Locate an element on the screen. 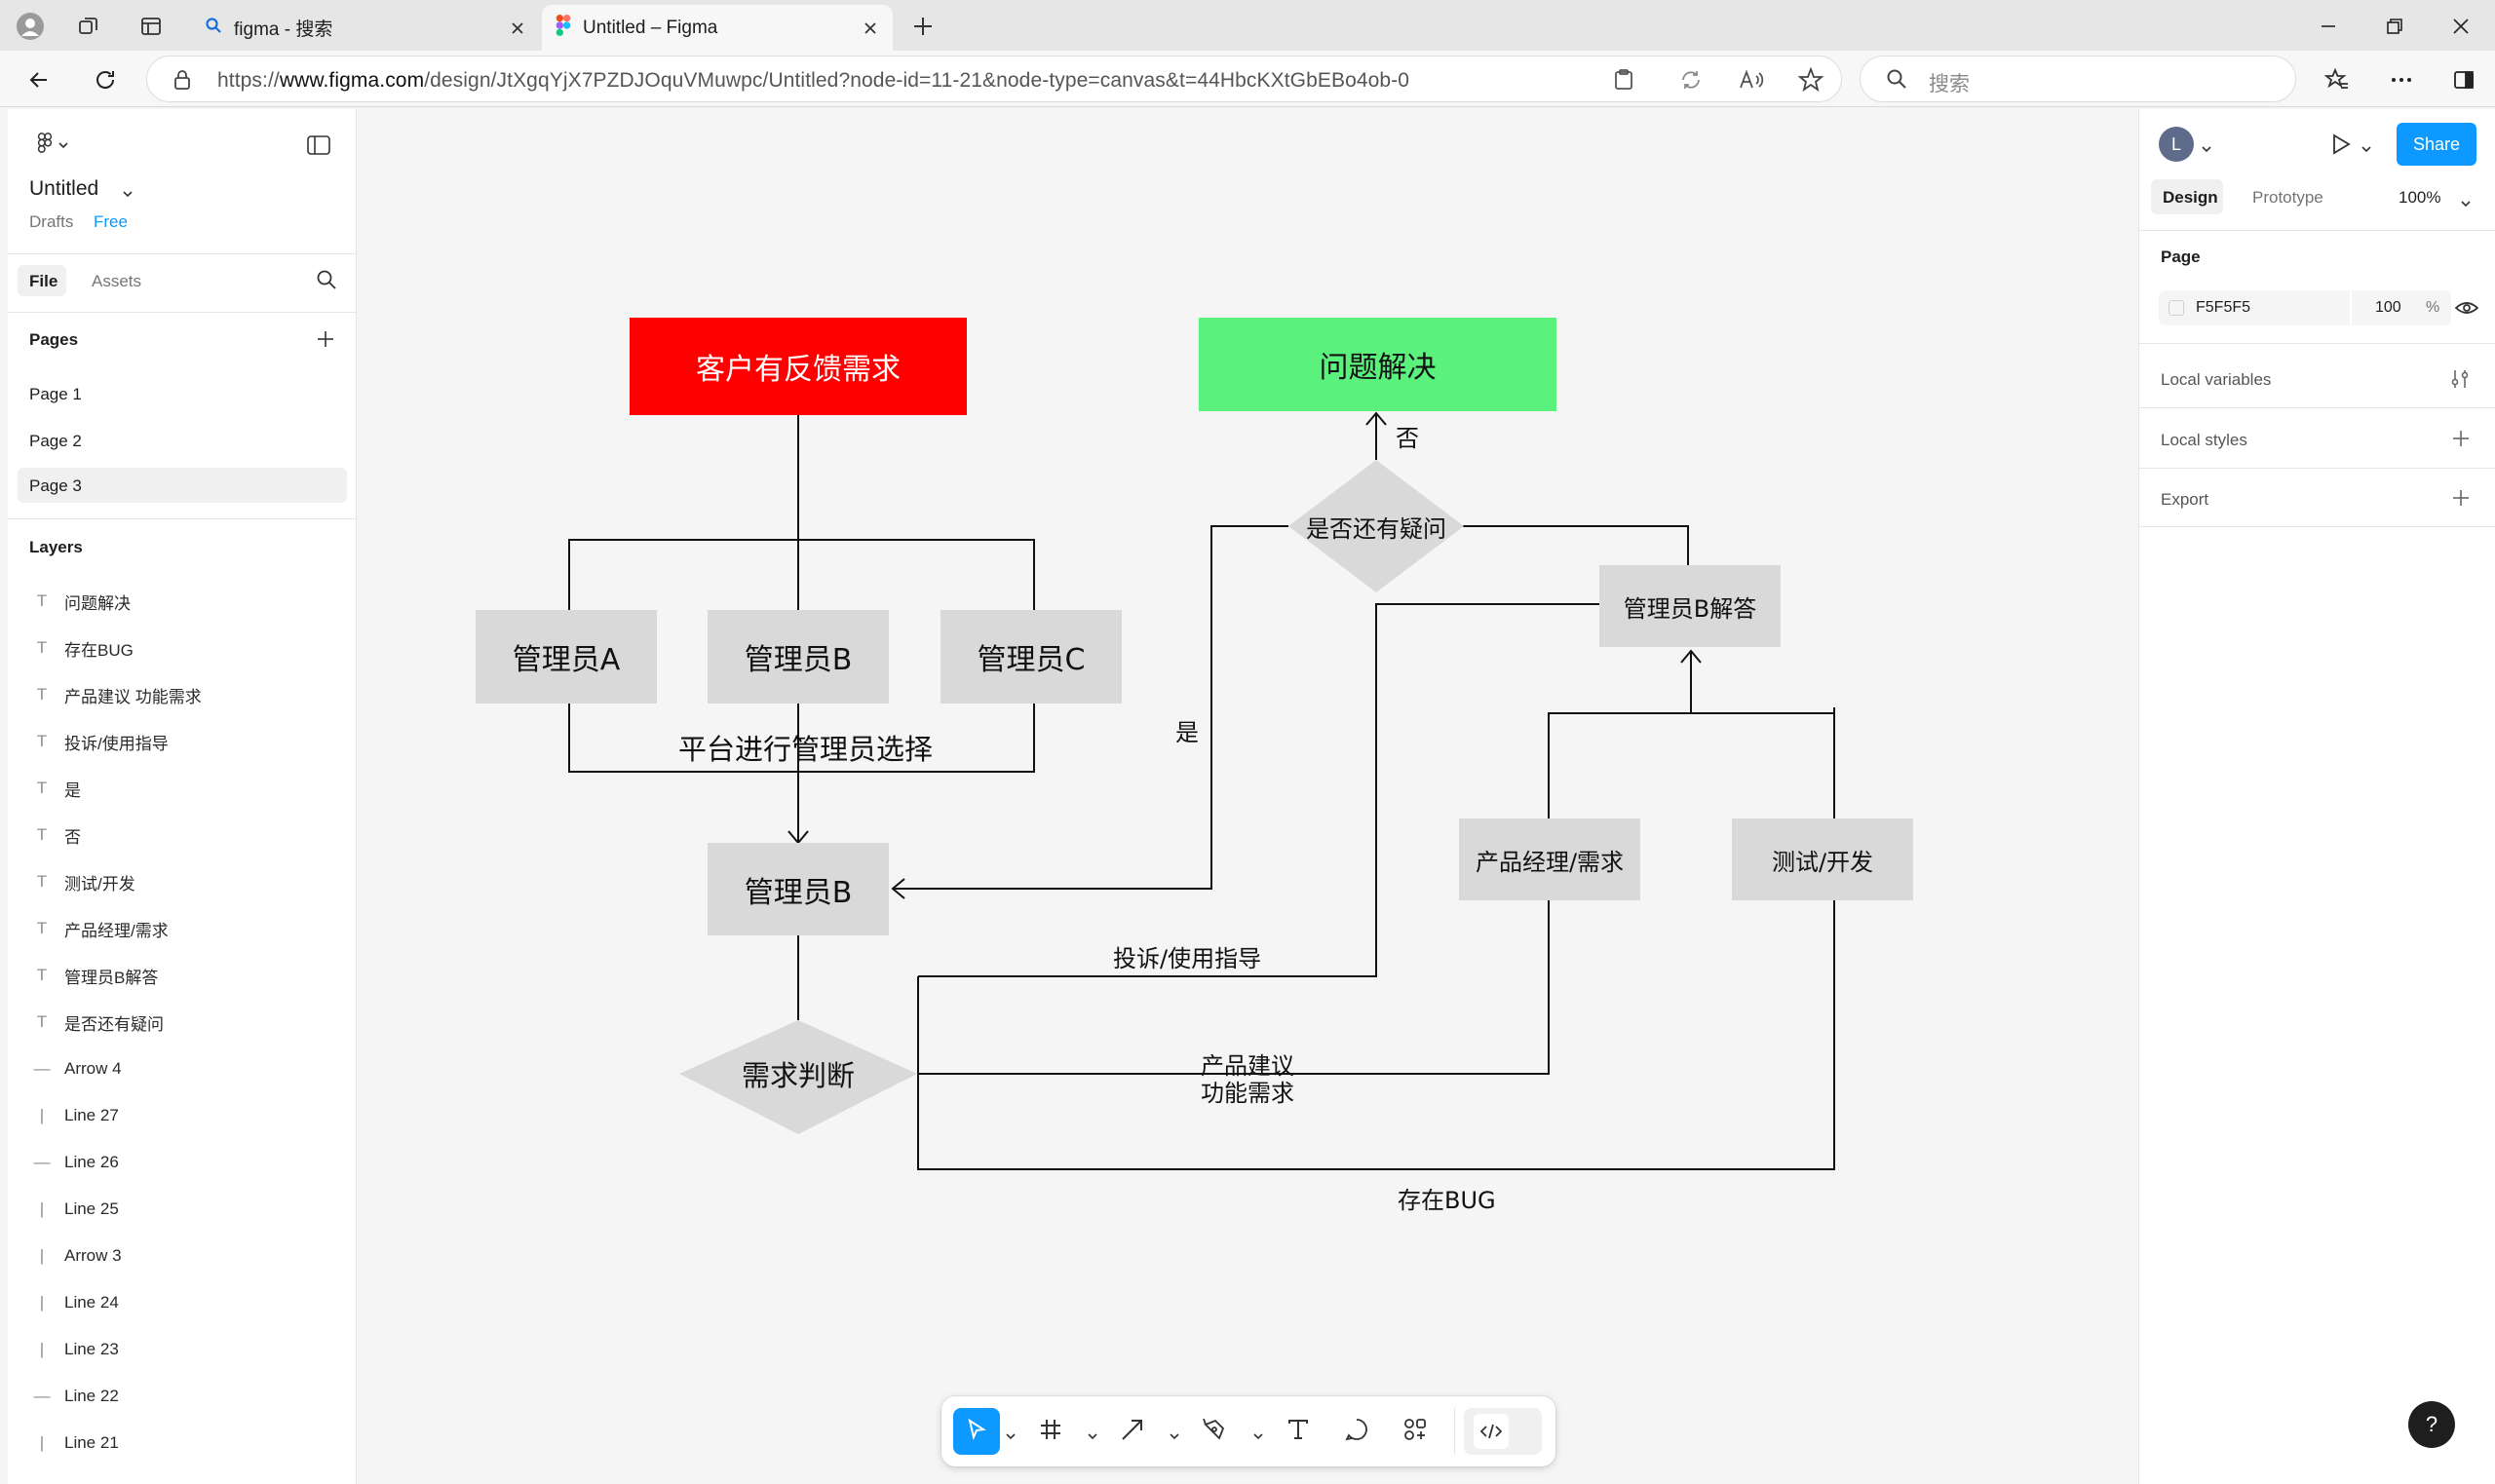  layer-item: T 投诉/使用指导 is located at coordinates (182, 741).